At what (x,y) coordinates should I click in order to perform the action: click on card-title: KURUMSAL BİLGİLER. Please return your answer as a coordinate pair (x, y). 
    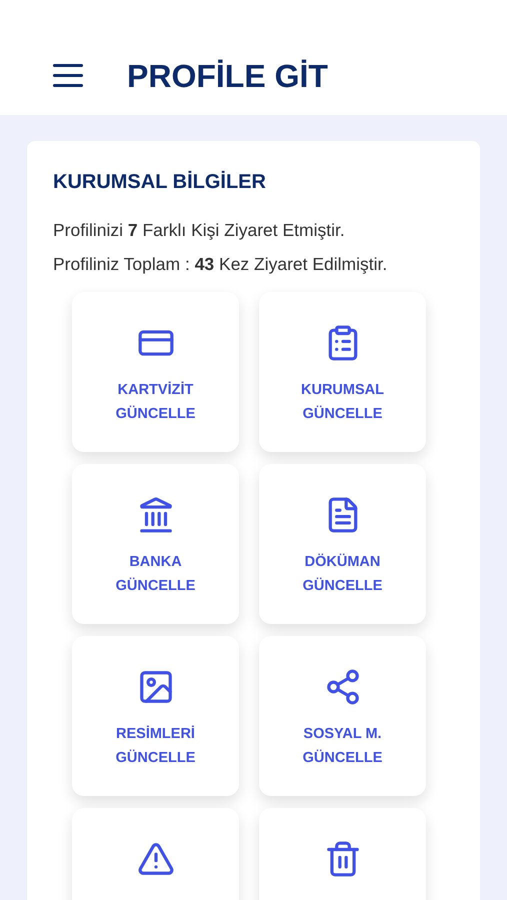
    Looking at the image, I should click on (159, 182).